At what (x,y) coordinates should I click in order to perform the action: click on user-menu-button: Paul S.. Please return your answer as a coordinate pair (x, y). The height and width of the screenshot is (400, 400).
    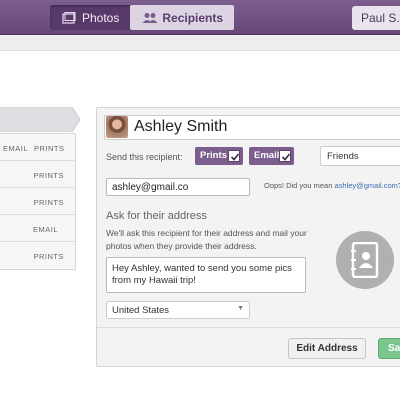
    Looking at the image, I should click on (376, 18).